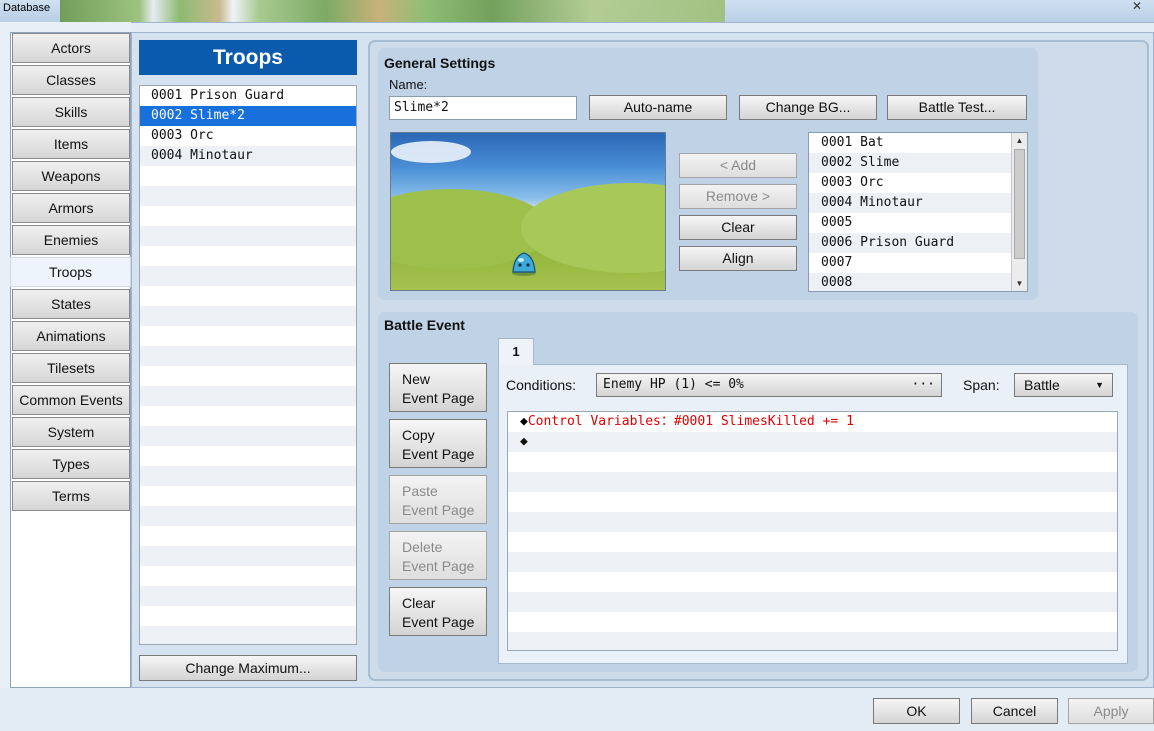 The image size is (1154, 731). Describe the element at coordinates (1099, 385) in the screenshot. I see `chevron-down-icon: ▼` at that location.